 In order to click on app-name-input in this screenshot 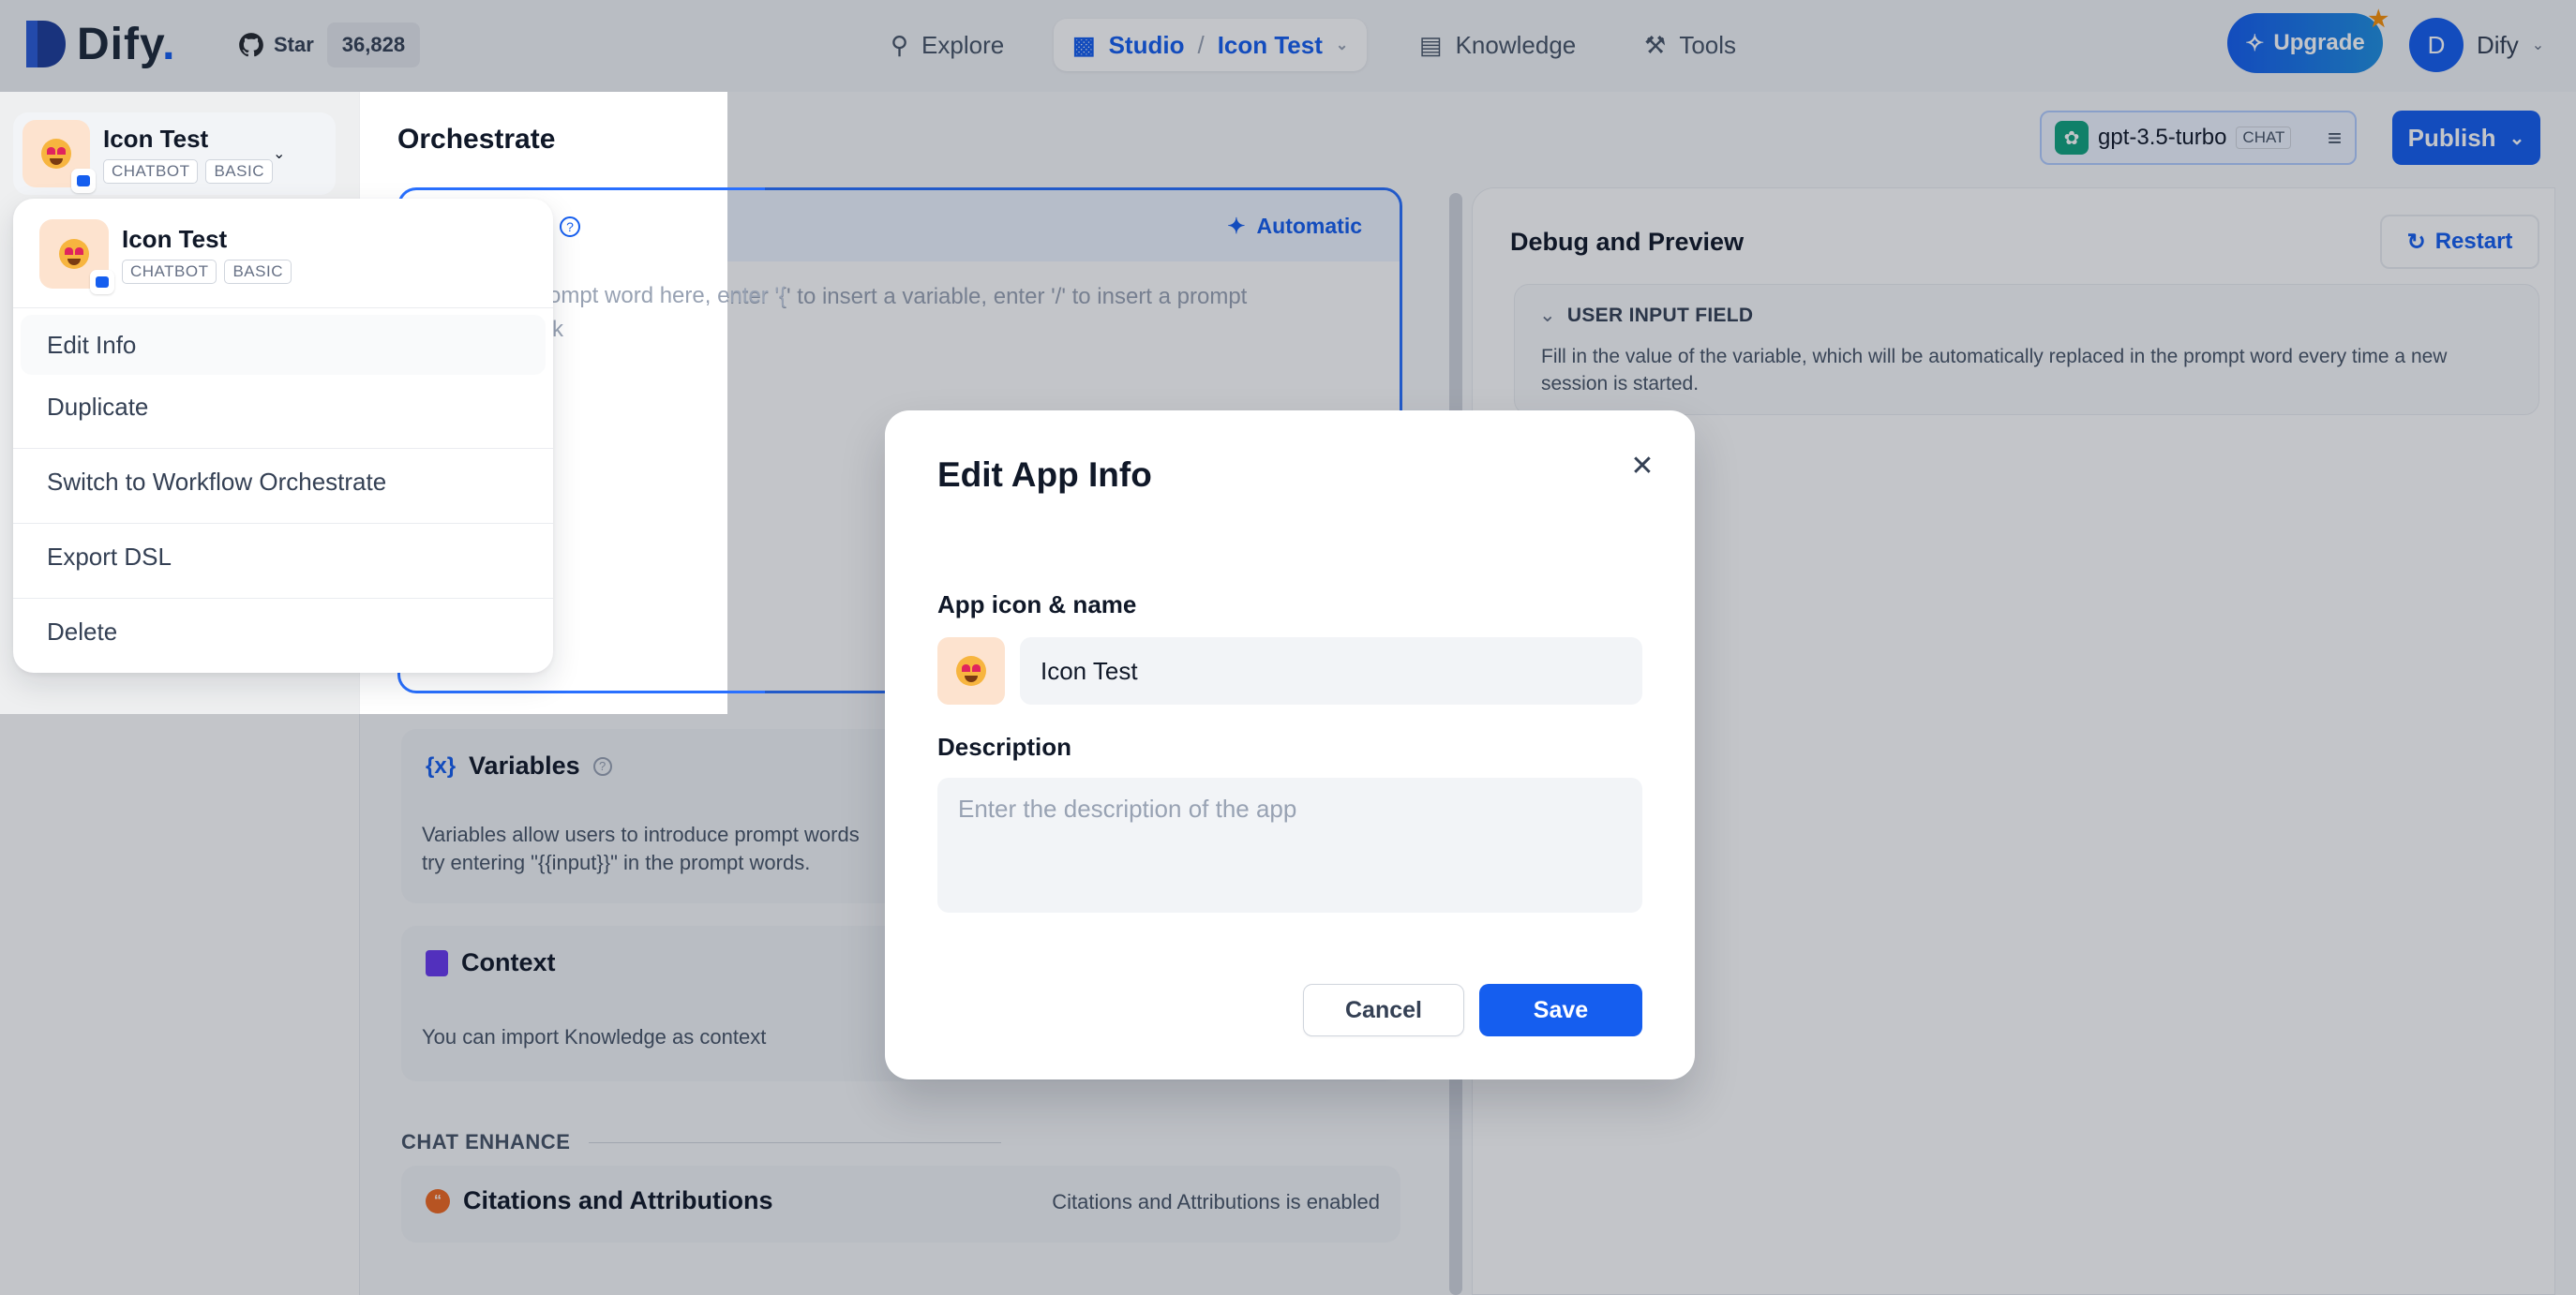, I will do `click(1331, 671)`.